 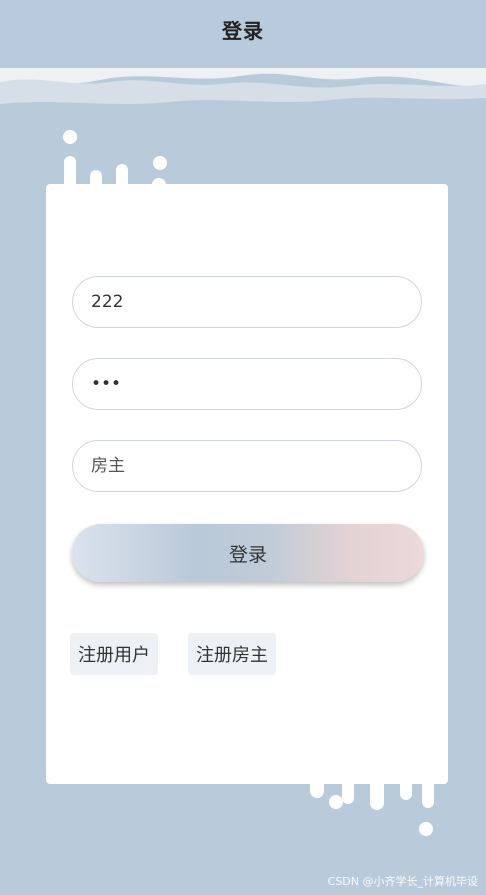 I want to click on password-input, so click(x=247, y=384).